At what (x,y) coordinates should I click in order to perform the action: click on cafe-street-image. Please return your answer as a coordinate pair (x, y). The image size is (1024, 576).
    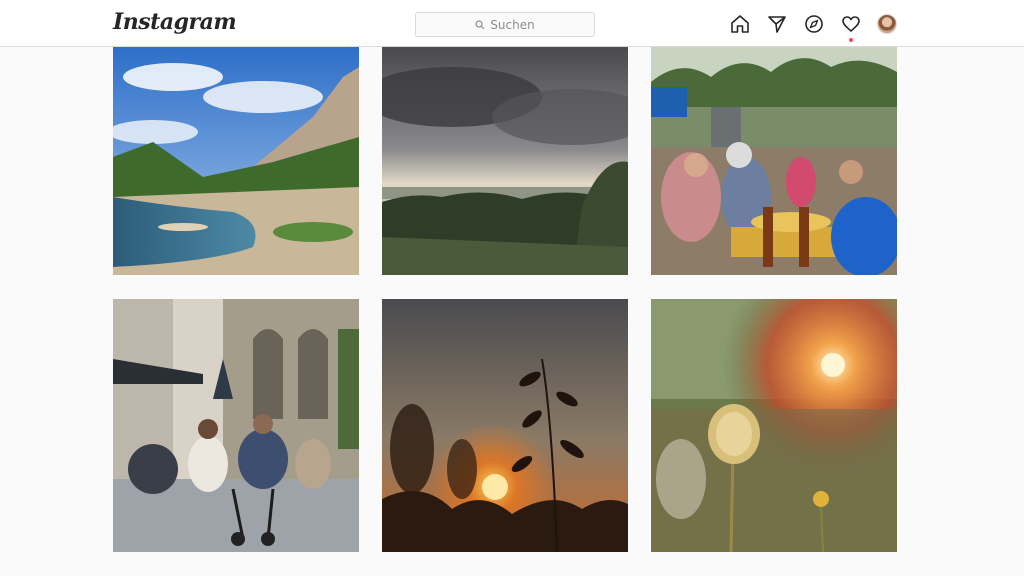
    Looking at the image, I should click on (236, 425).